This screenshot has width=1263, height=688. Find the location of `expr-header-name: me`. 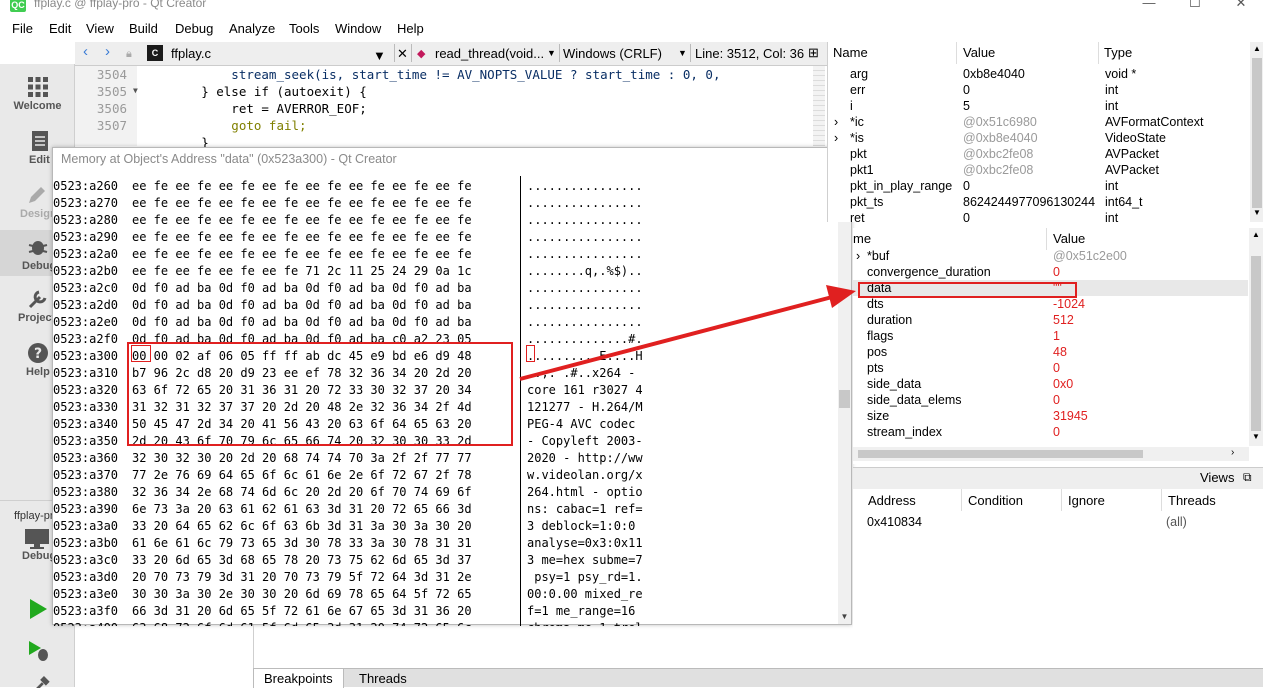

expr-header-name: me is located at coordinates (862, 239).